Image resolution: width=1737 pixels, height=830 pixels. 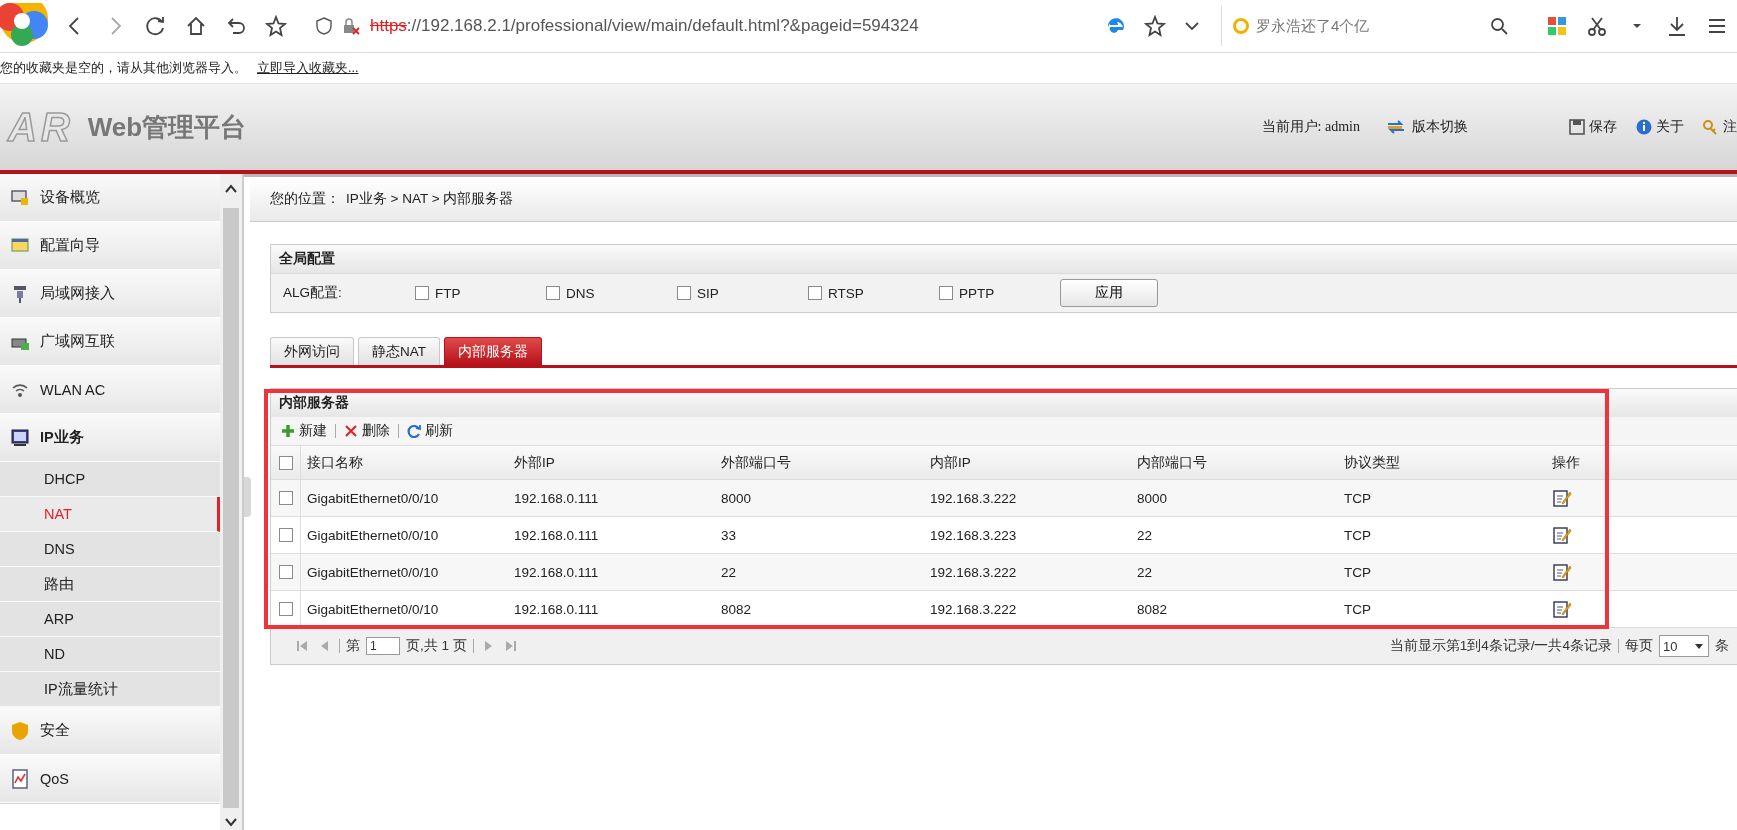 I want to click on search-icon, so click(x=1499, y=26).